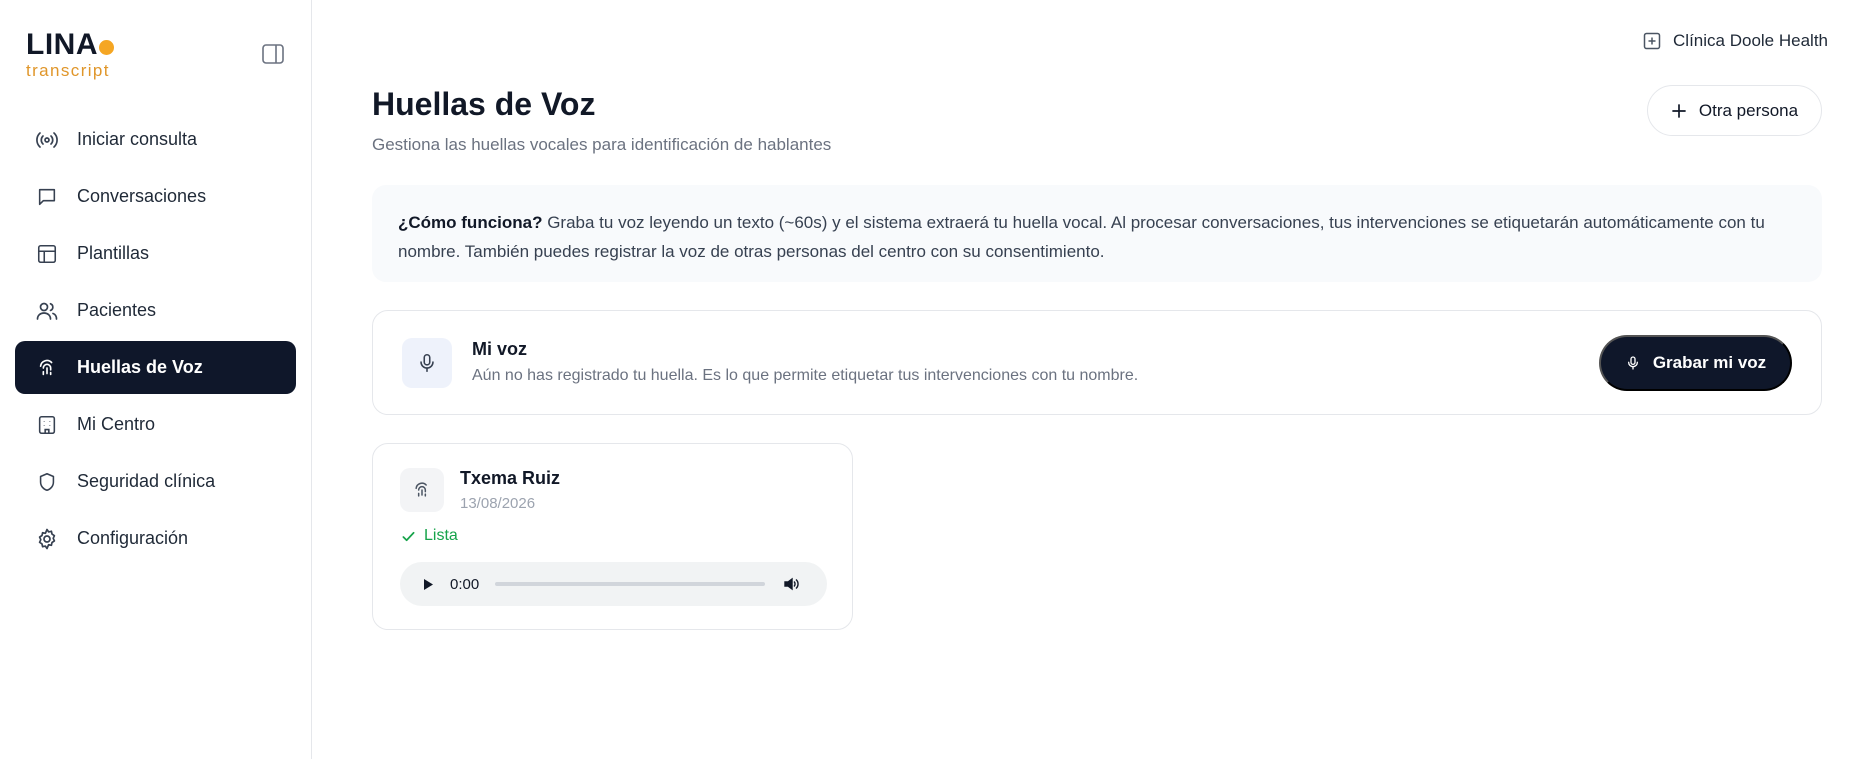  I want to click on sidebar-item-label: Huellas de Voz, so click(140, 367).